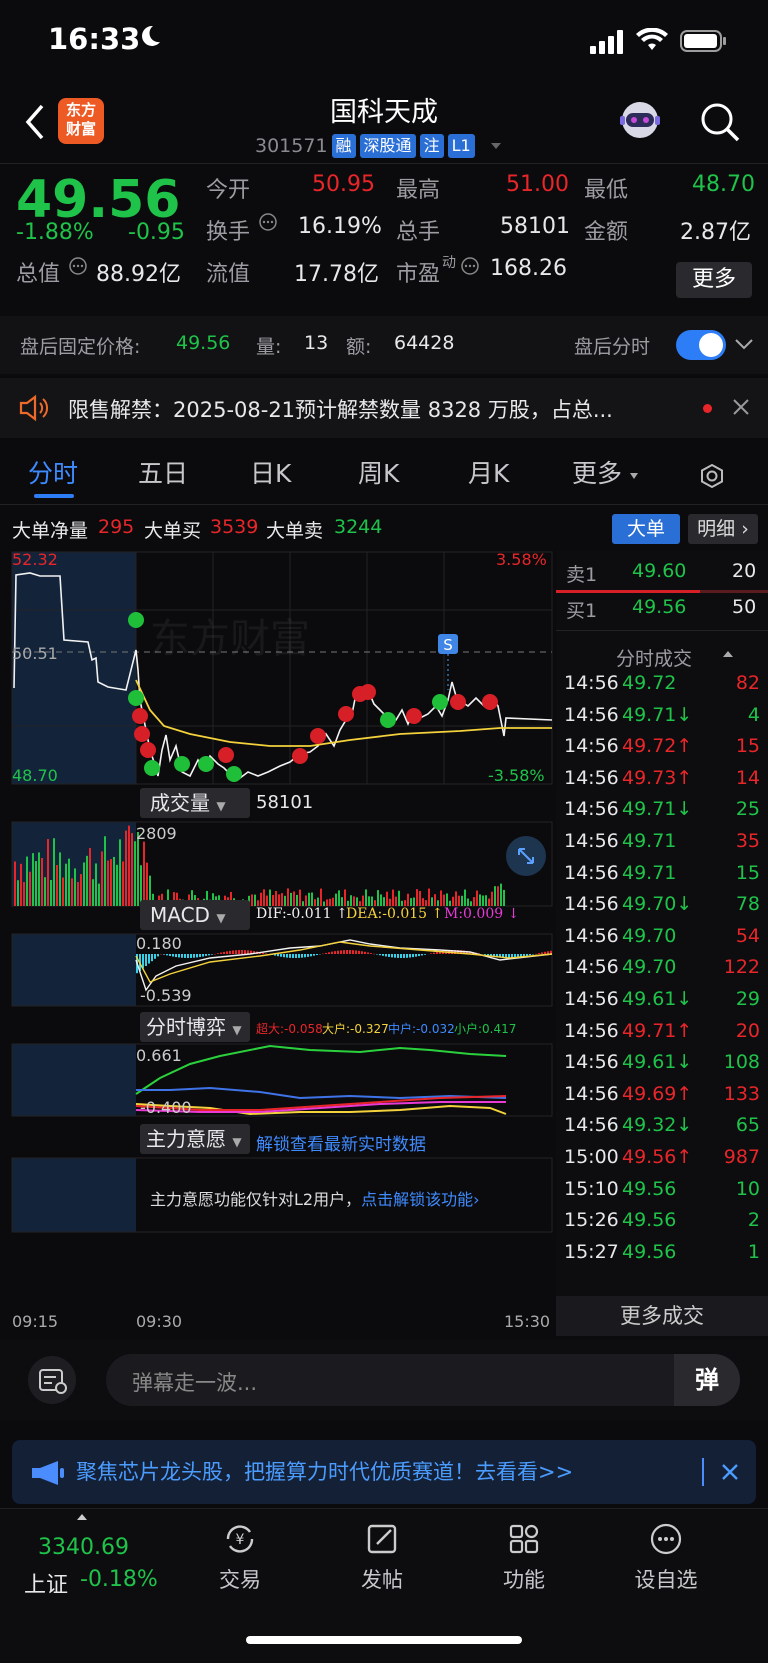 The width and height of the screenshot is (768, 1663). Describe the element at coordinates (701, 345) in the screenshot. I see `after-hours-toggle` at that location.